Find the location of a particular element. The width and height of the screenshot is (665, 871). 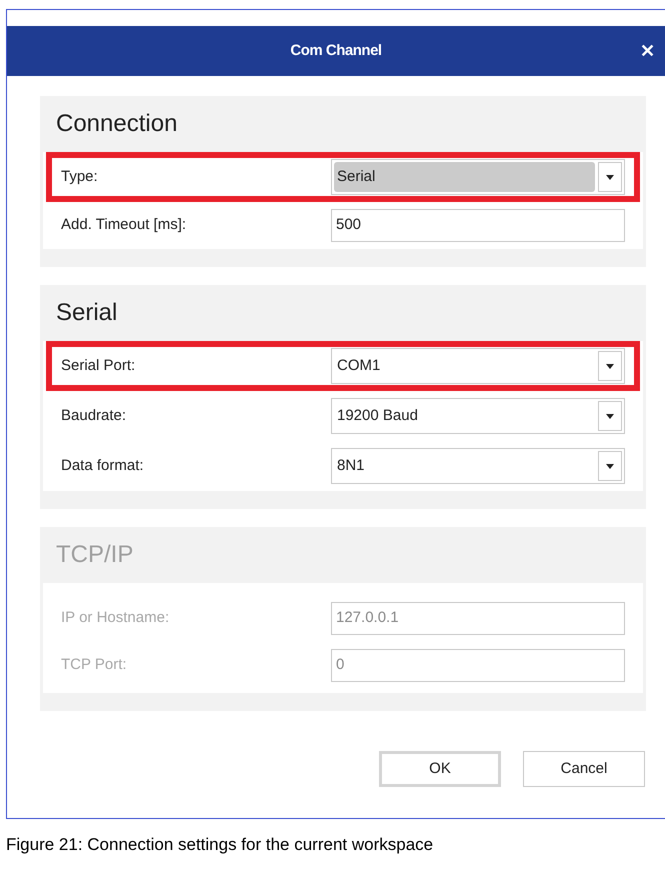

field-label: Add. Timeout [ms]: is located at coordinates (124, 225).